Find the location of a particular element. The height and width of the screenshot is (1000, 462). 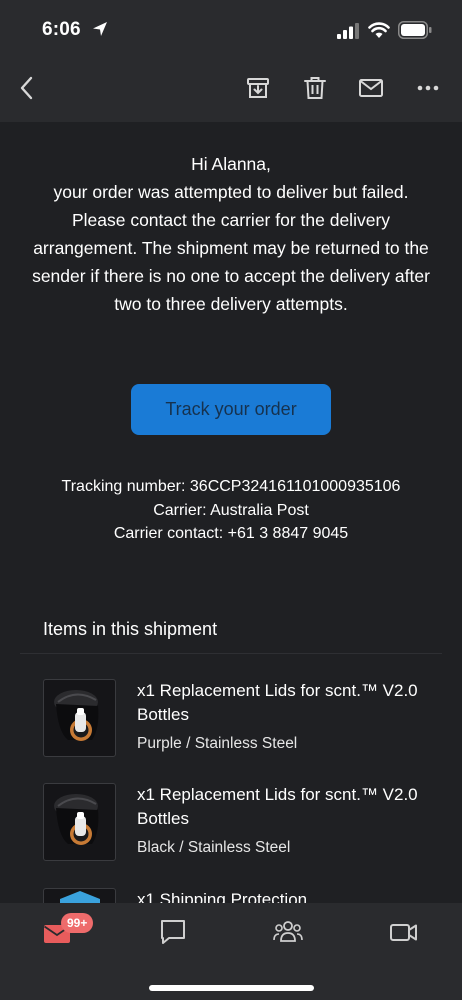

chat-icon is located at coordinates (173, 932).